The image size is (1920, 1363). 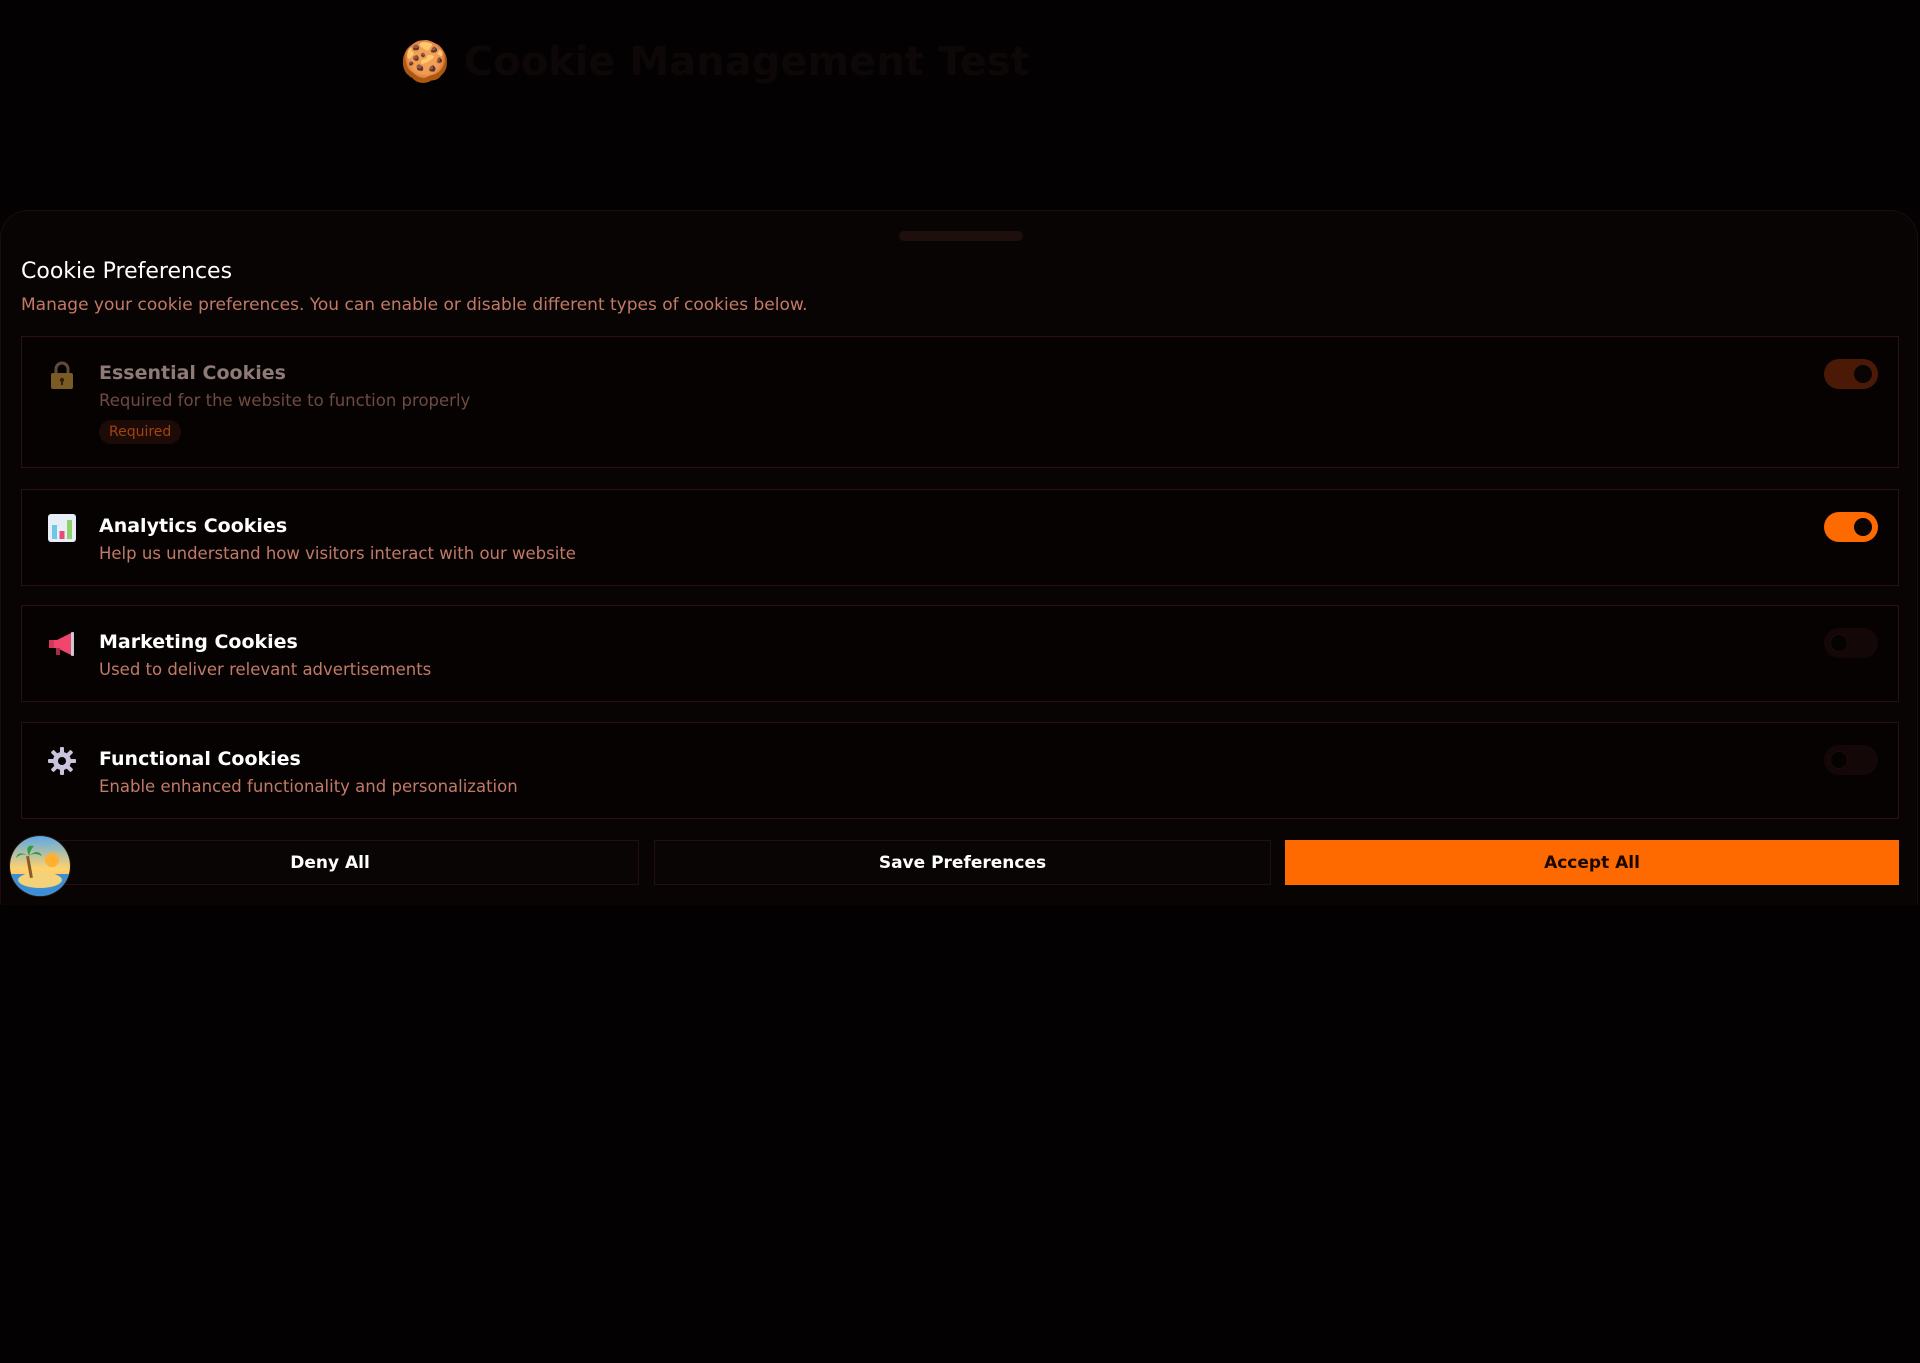 I want to click on island-avatar-icon, so click(x=40, y=866).